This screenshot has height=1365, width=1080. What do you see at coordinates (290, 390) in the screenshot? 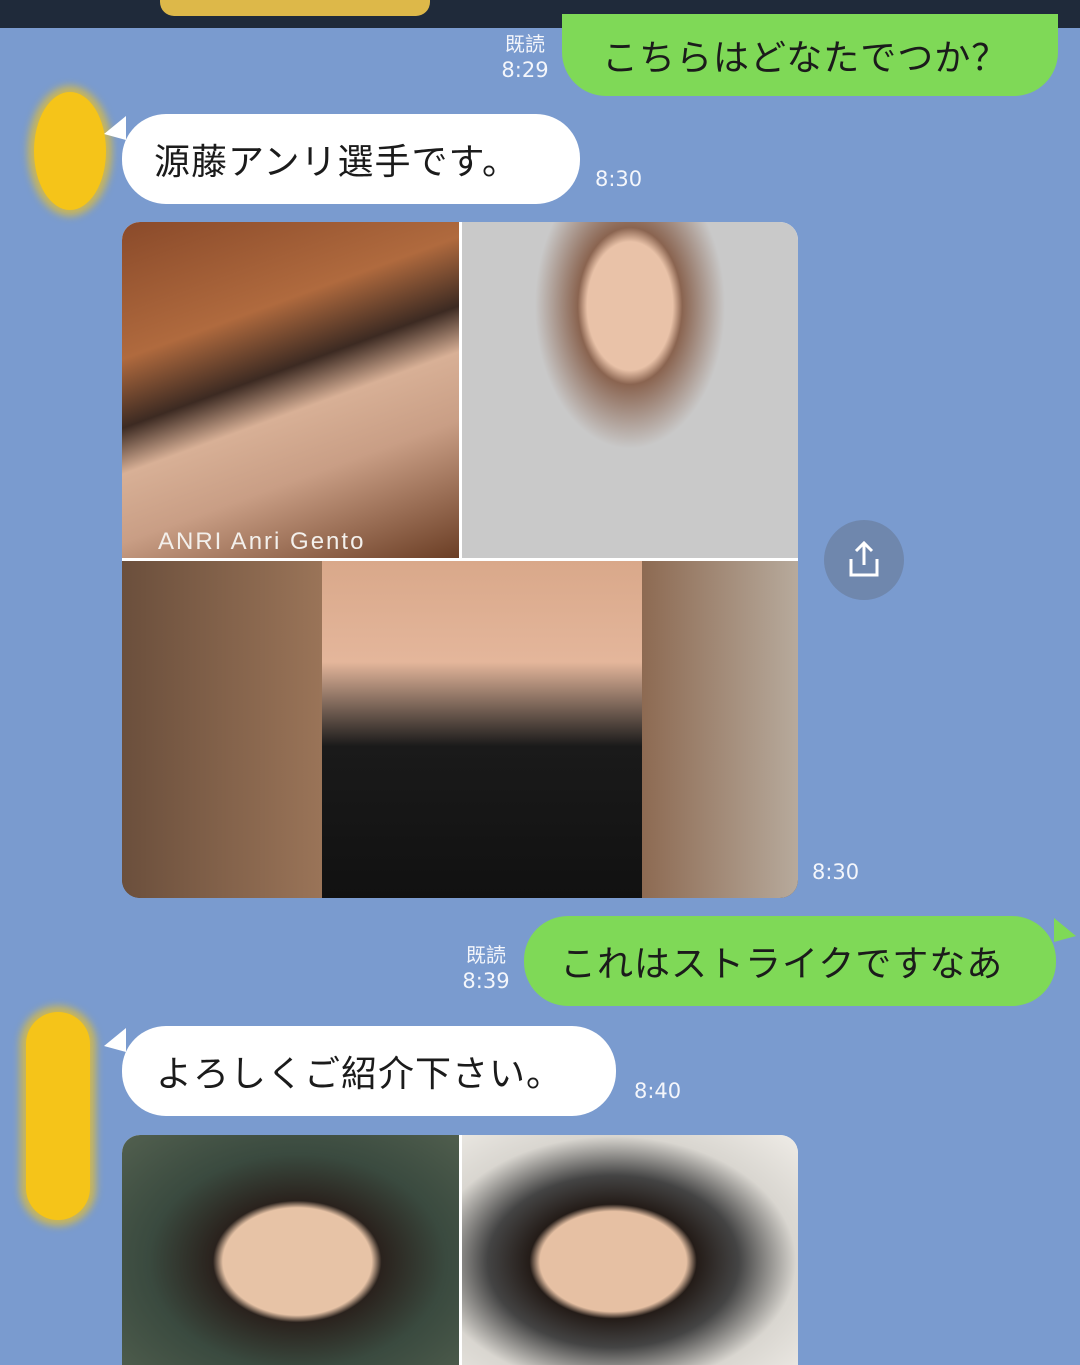
I see `photo-1: ANRI Anri Gento` at bounding box center [290, 390].